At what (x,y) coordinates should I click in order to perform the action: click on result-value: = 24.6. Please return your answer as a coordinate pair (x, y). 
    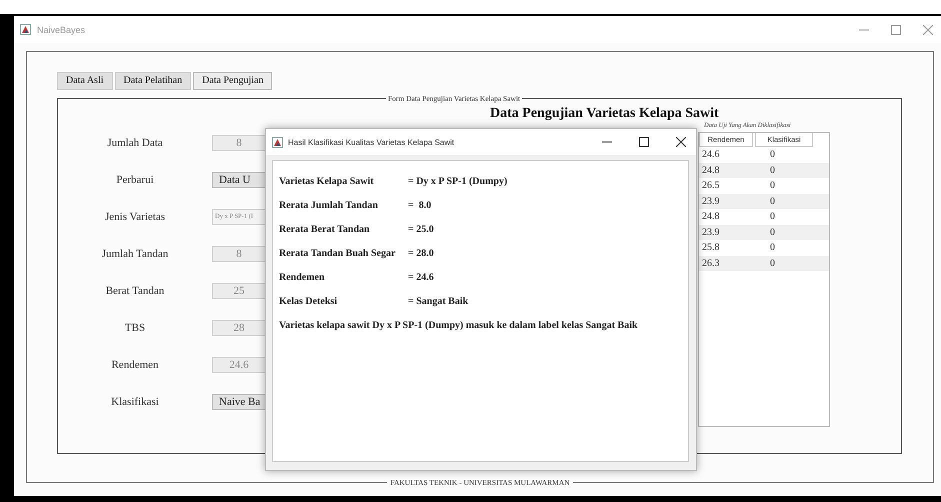
    Looking at the image, I should click on (421, 277).